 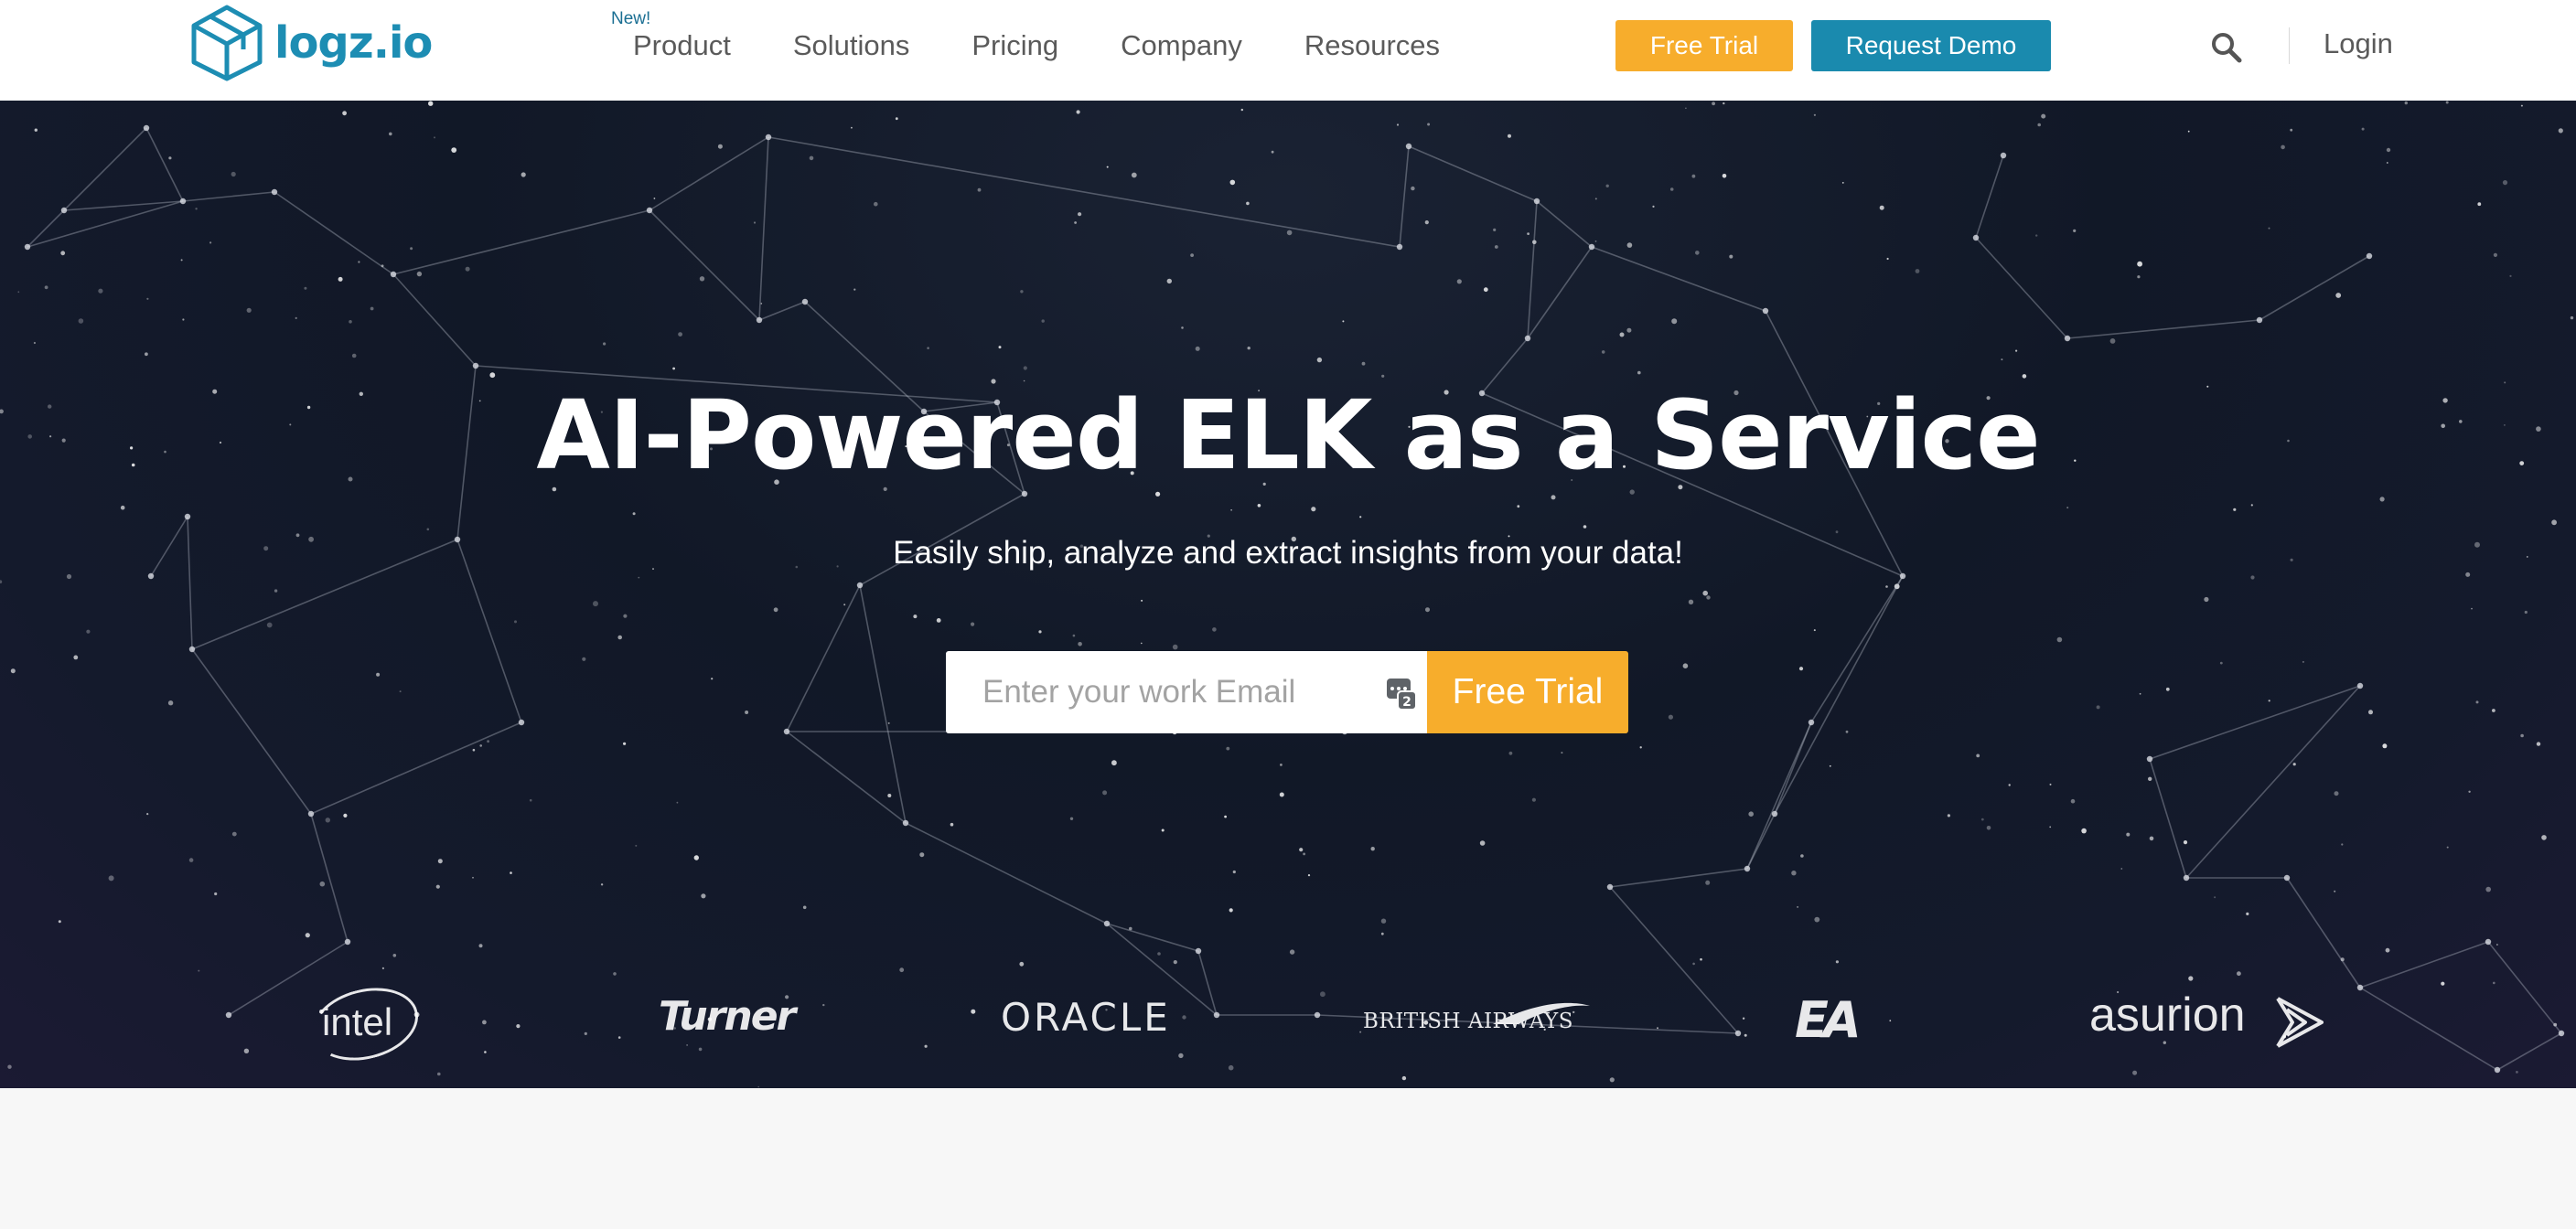 What do you see at coordinates (1086, 1017) in the screenshot?
I see `oracle-logo: ORACLE` at bounding box center [1086, 1017].